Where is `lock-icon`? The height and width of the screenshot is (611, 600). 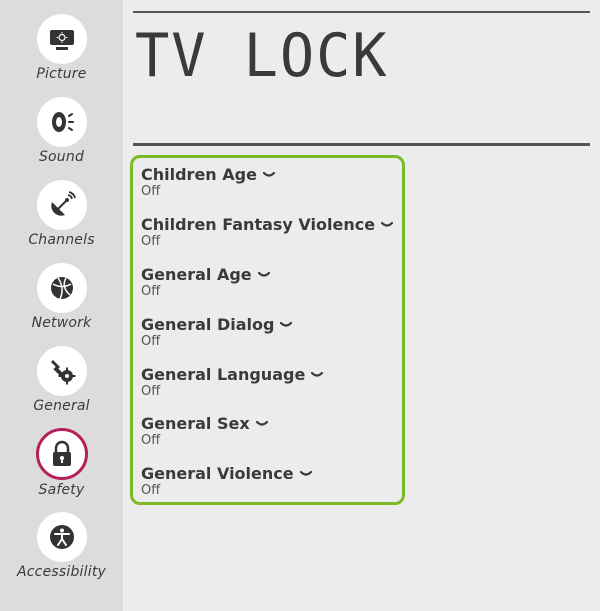
lock-icon is located at coordinates (61, 454).